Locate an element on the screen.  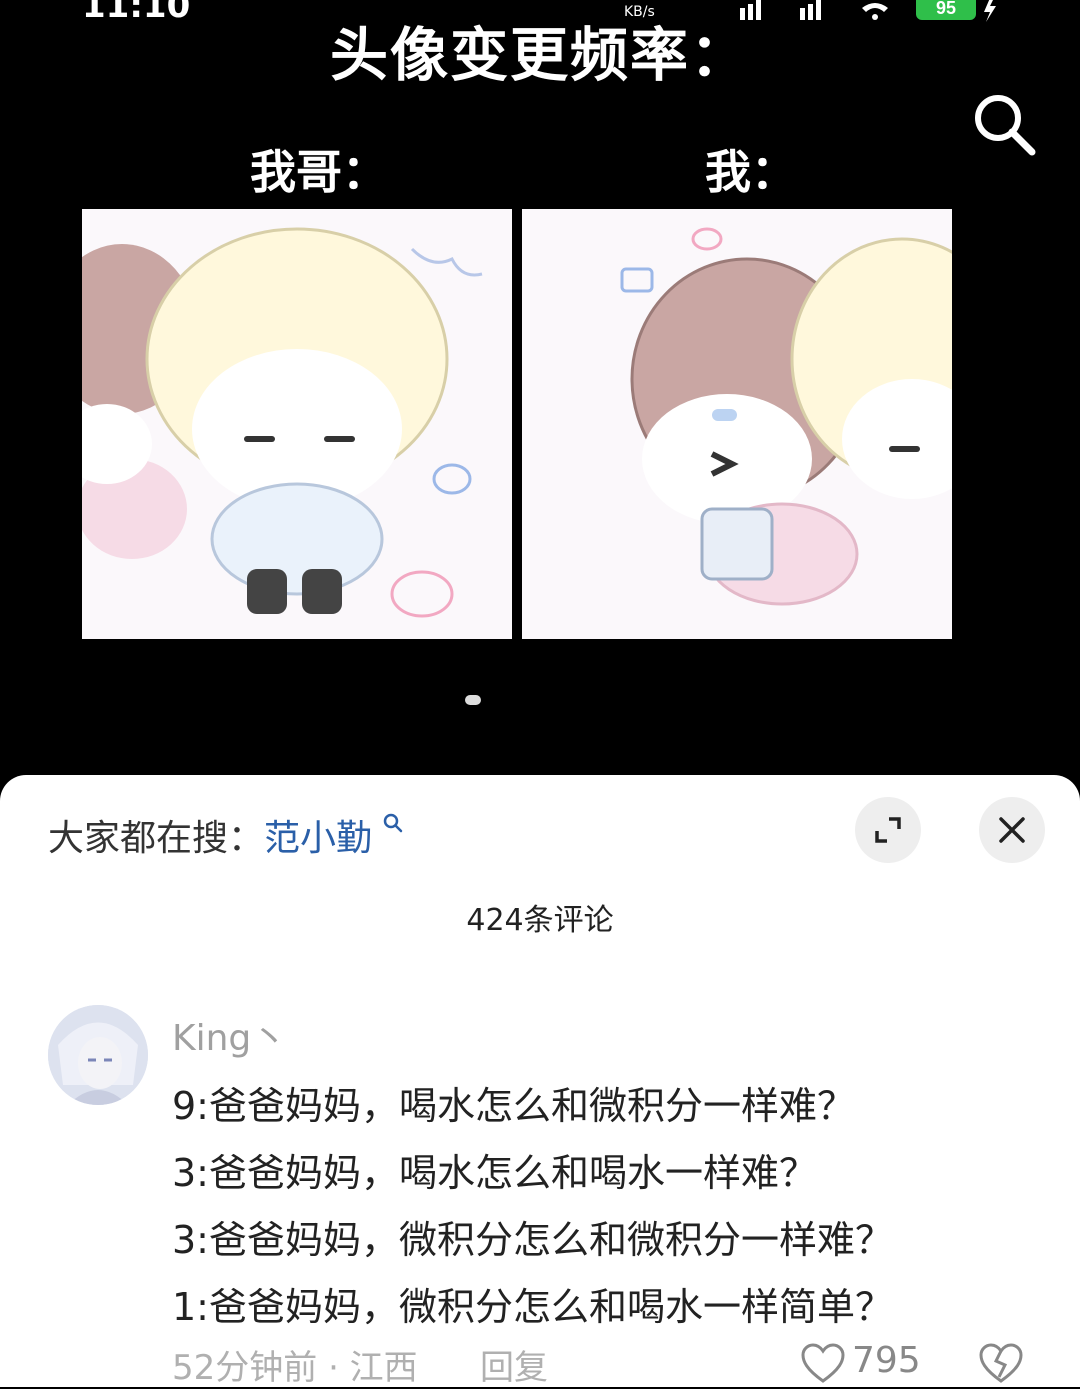
expand-button is located at coordinates (888, 830).